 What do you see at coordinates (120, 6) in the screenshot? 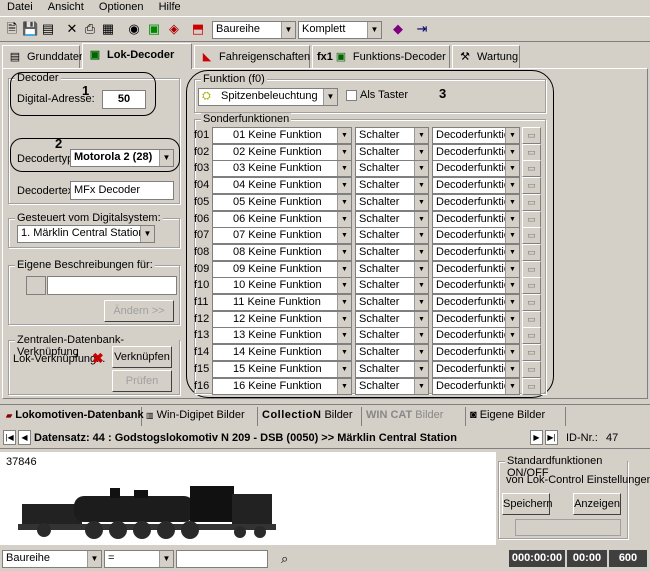
I see `menu-optionen: Optionen` at bounding box center [120, 6].